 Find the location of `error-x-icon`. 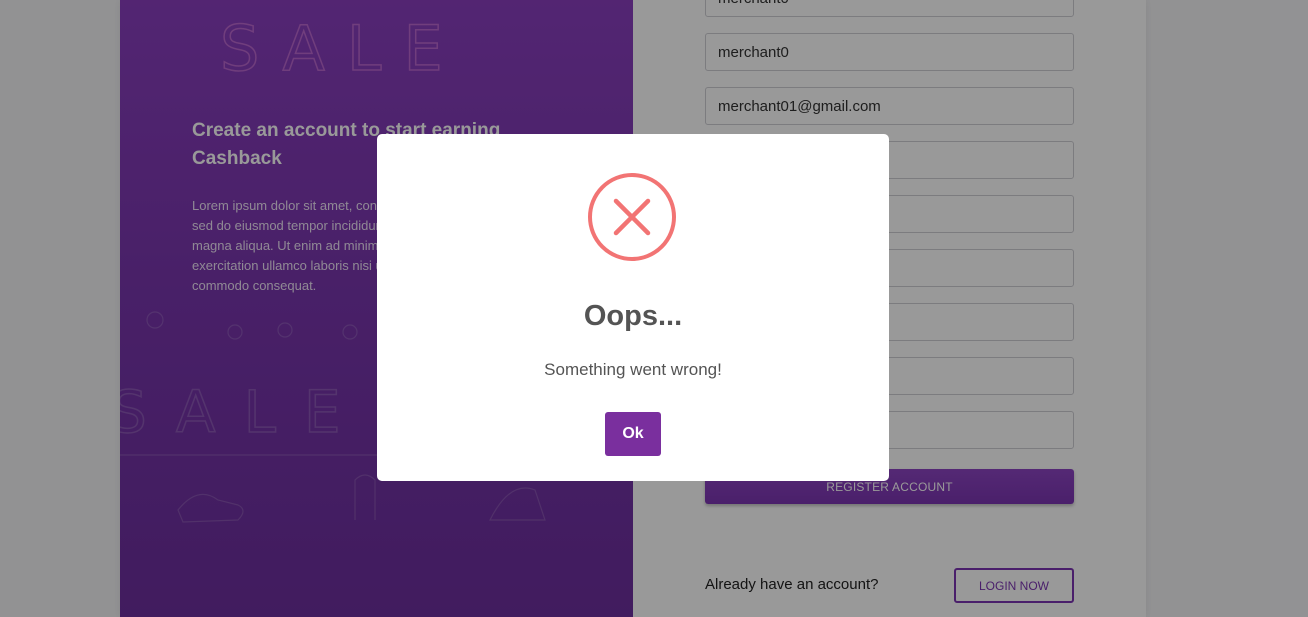

error-x-icon is located at coordinates (632, 217).